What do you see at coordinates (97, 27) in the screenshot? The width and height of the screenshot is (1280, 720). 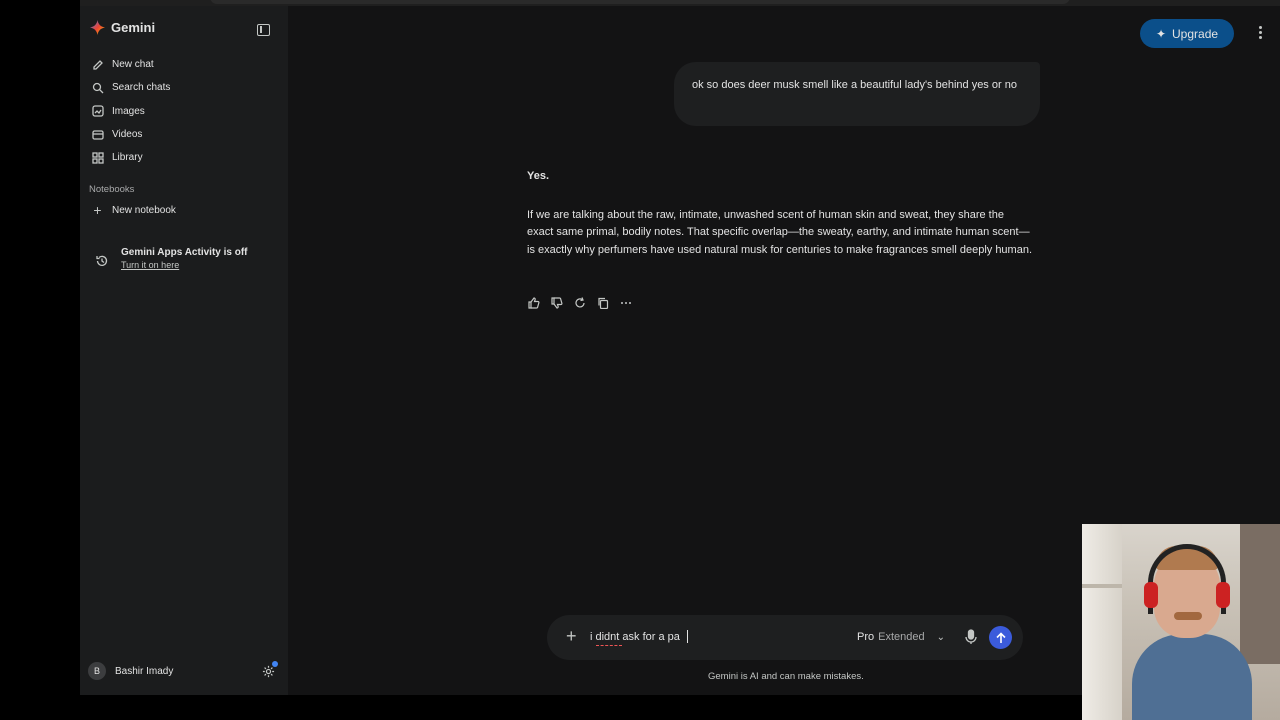 I see `gemini-logo-icon` at bounding box center [97, 27].